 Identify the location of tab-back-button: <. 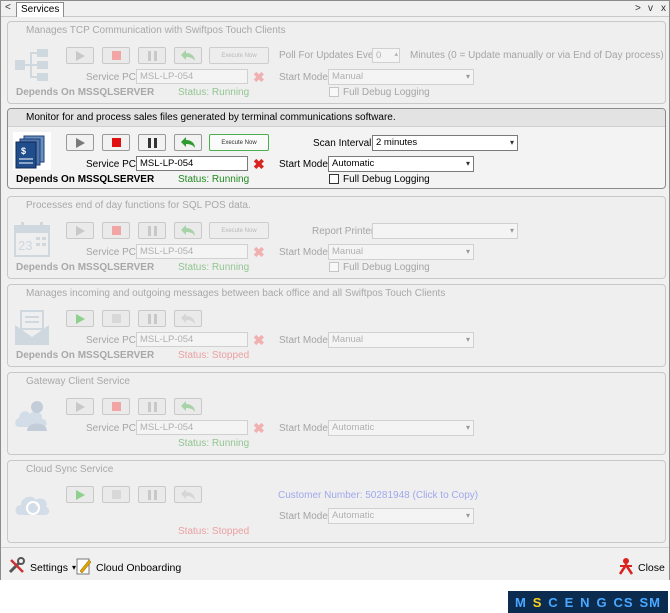
(8, 7).